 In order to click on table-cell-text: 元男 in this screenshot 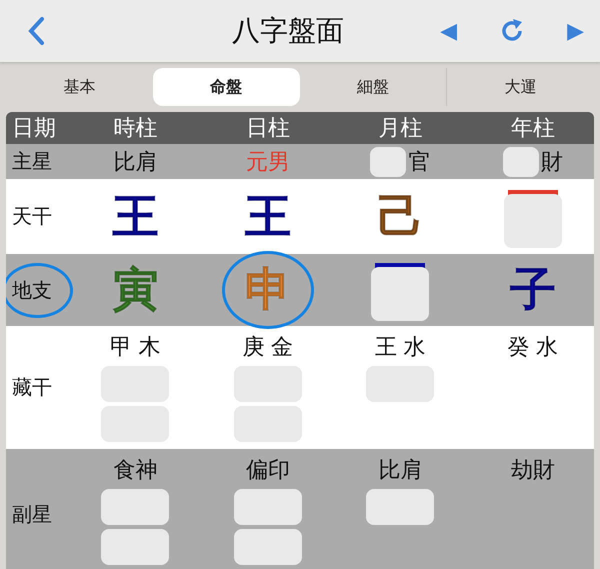, I will do `click(268, 162)`.